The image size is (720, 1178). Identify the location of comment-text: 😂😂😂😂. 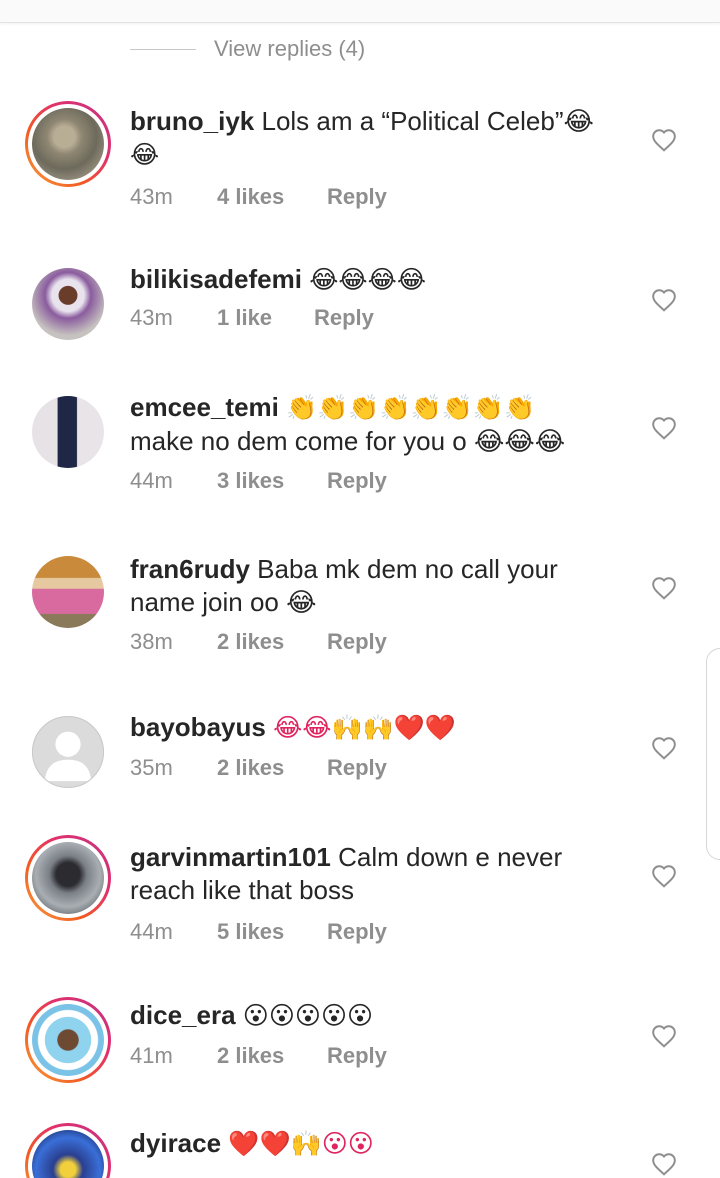
(368, 280).